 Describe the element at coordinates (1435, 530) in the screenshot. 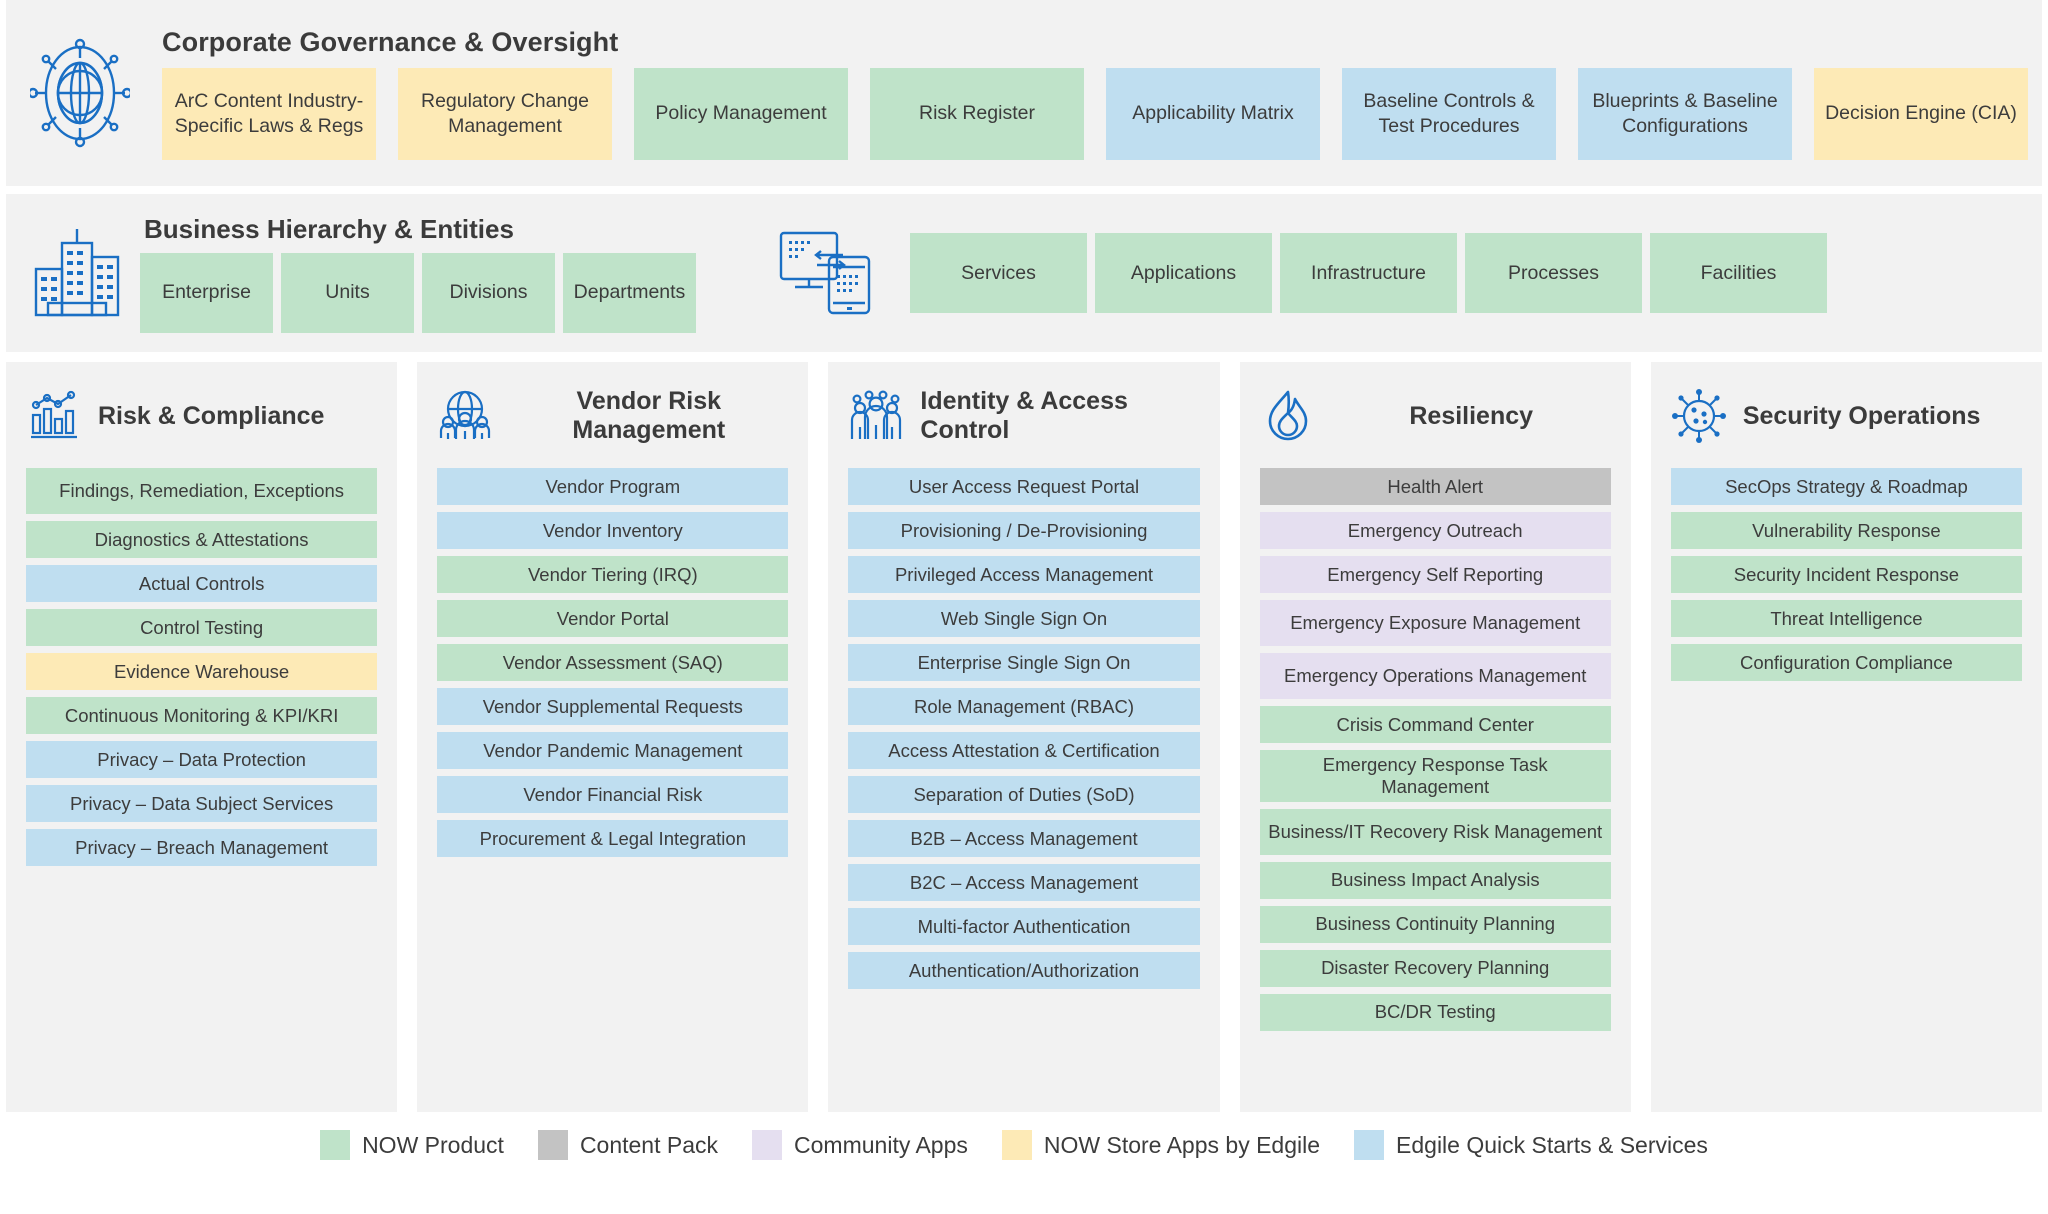

I see `domain-item: Emergency Outreach` at that location.